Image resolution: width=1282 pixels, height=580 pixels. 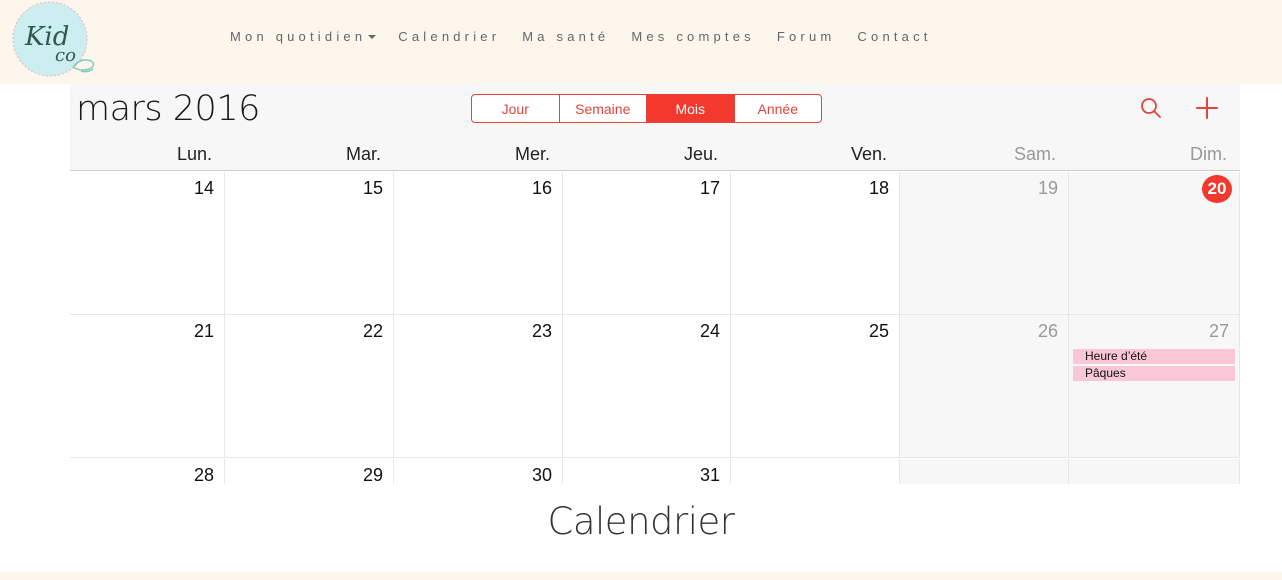 What do you see at coordinates (815, 243) in the screenshot?
I see `day-cell: 18` at bounding box center [815, 243].